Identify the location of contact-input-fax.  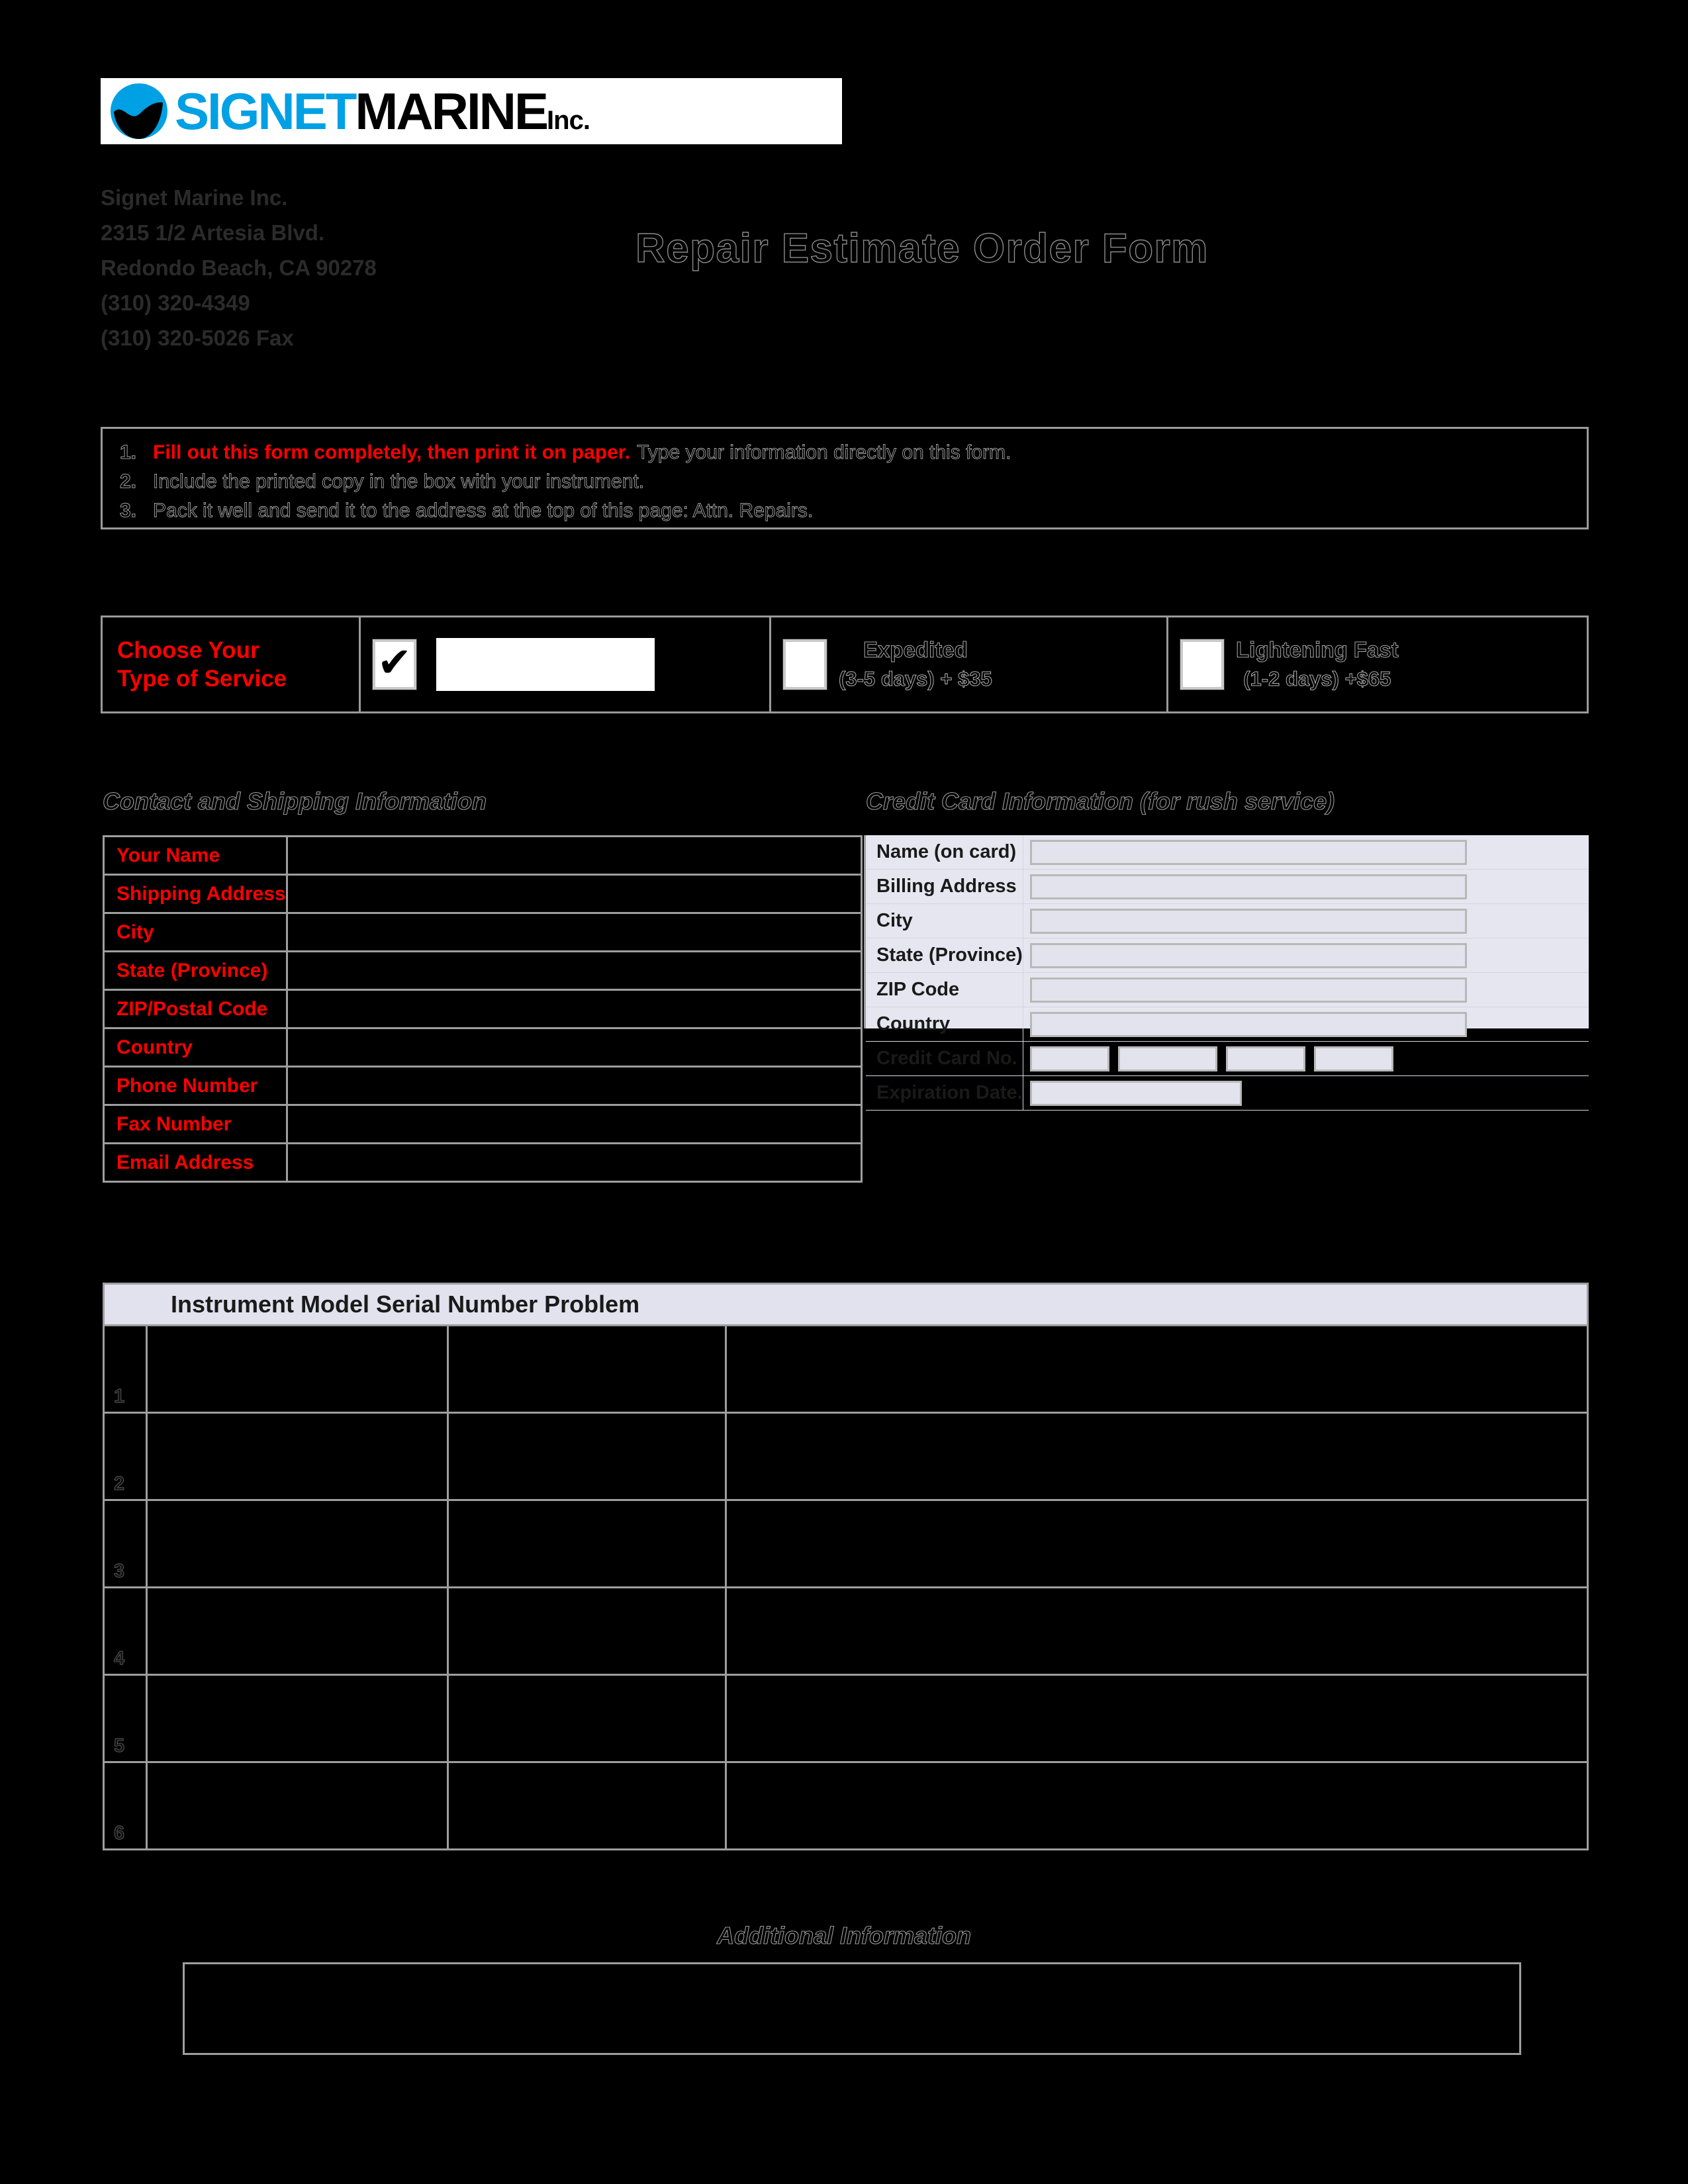
(574, 1124).